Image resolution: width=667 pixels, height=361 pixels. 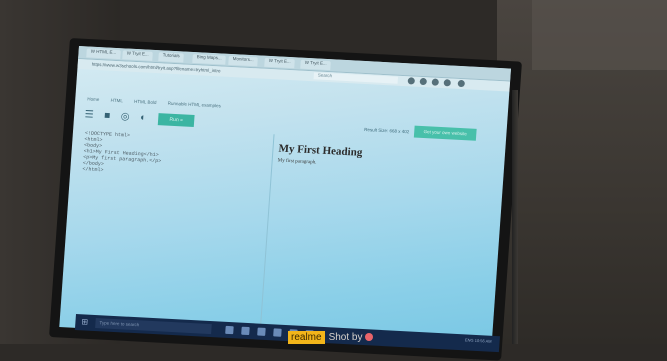 I want to click on file-explorer-icon, so click(x=261, y=331).